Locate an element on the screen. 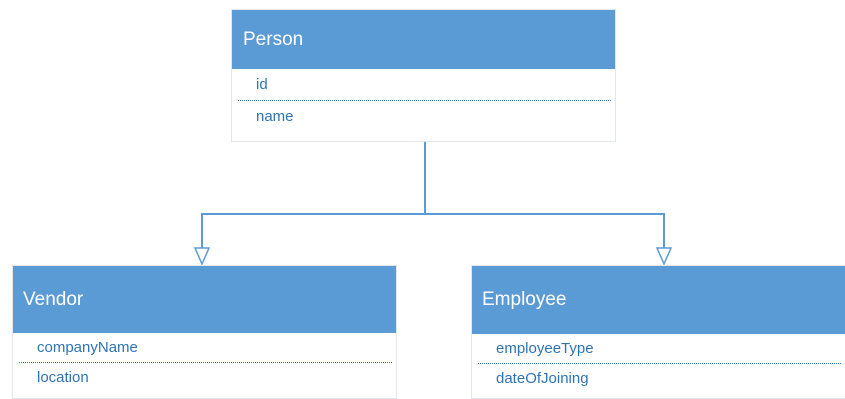 This screenshot has height=399, width=845. entity-person-title: Person is located at coordinates (423, 39).